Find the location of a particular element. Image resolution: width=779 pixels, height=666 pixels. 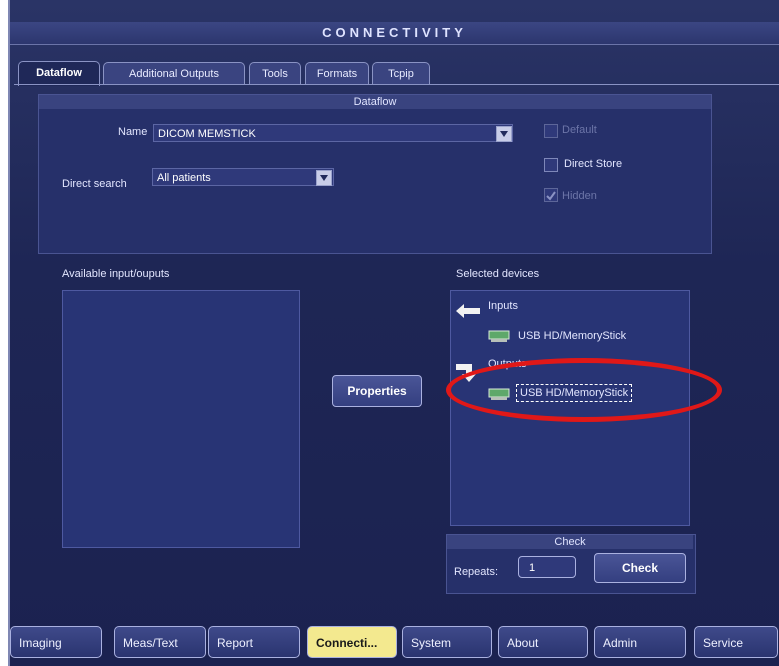

direct-search-chevron-icon is located at coordinates (324, 178).